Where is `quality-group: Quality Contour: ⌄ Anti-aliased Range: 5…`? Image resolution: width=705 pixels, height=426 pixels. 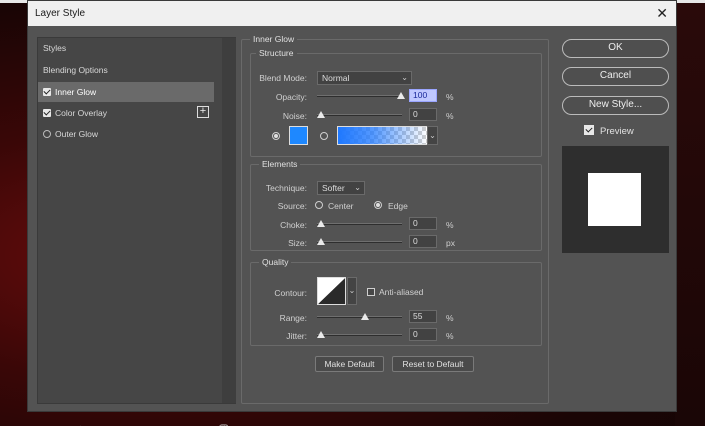
quality-group: Quality Contour: ⌄ Anti-aliased Range: 5… is located at coordinates (396, 301).